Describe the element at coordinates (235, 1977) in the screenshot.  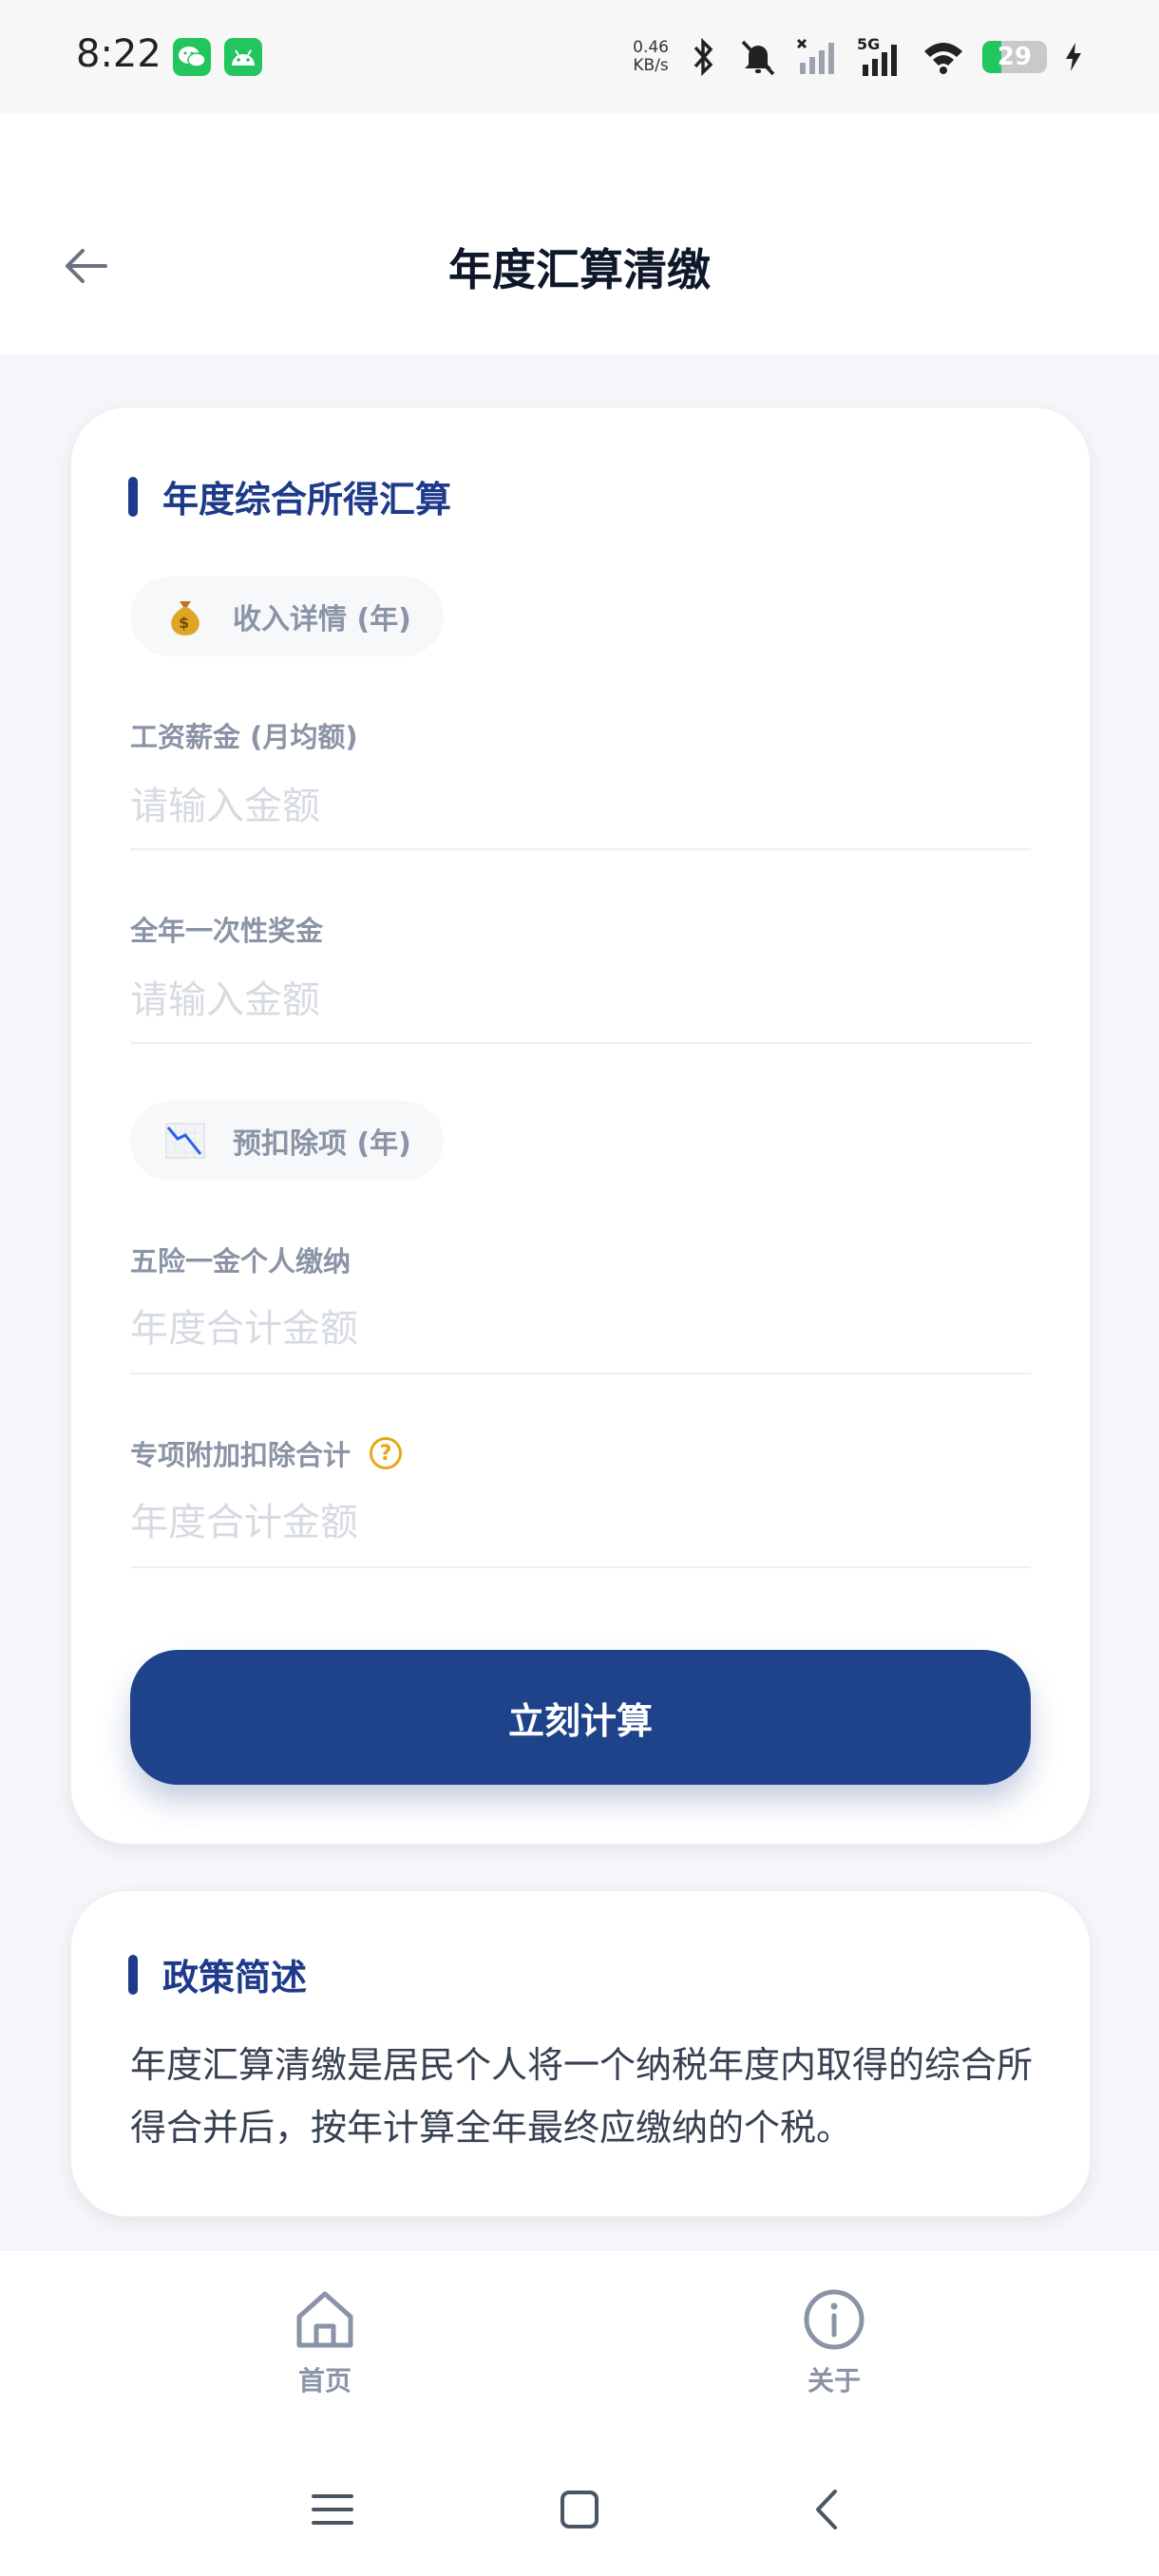
I see `section-title-text: 政策简述` at that location.